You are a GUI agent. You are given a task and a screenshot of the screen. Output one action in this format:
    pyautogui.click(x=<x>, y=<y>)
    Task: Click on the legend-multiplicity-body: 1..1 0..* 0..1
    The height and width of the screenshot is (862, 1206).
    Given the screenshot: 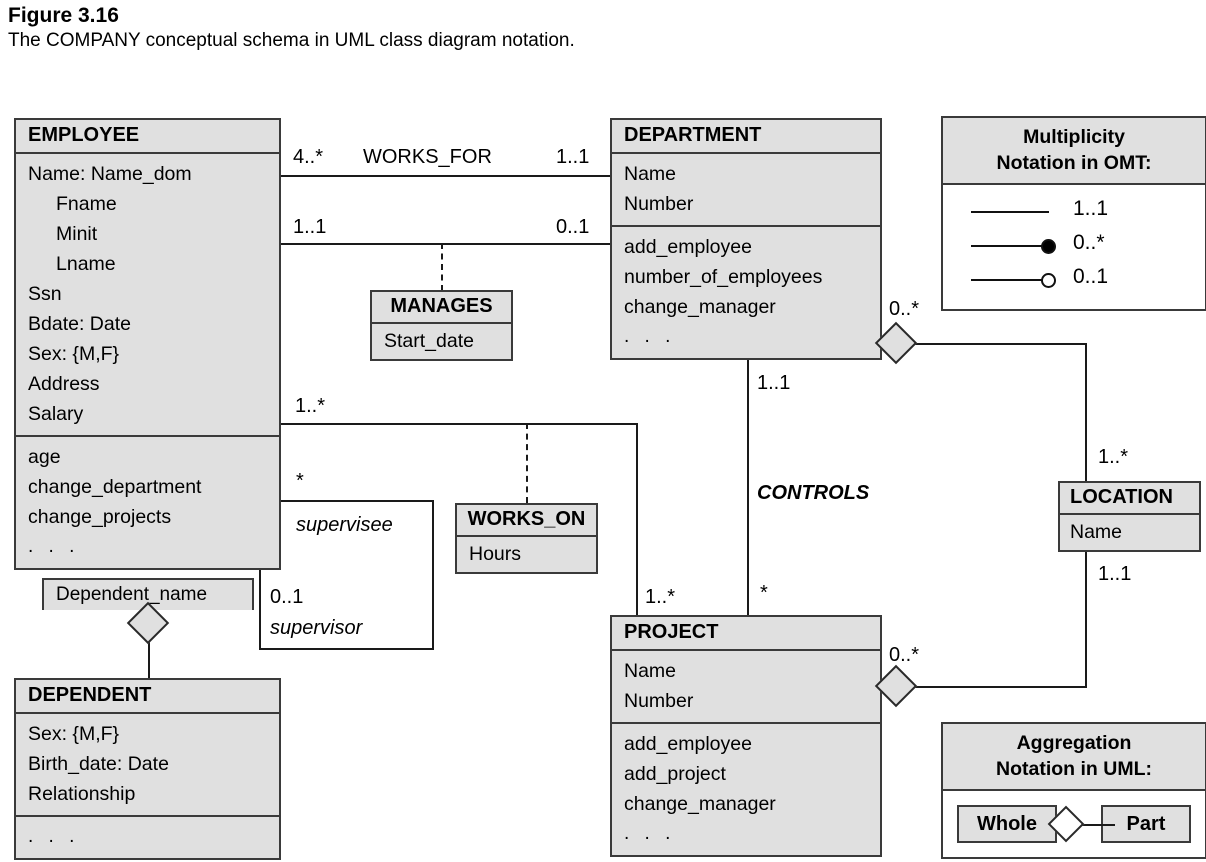 What is the action you would take?
    pyautogui.click(x=1074, y=247)
    